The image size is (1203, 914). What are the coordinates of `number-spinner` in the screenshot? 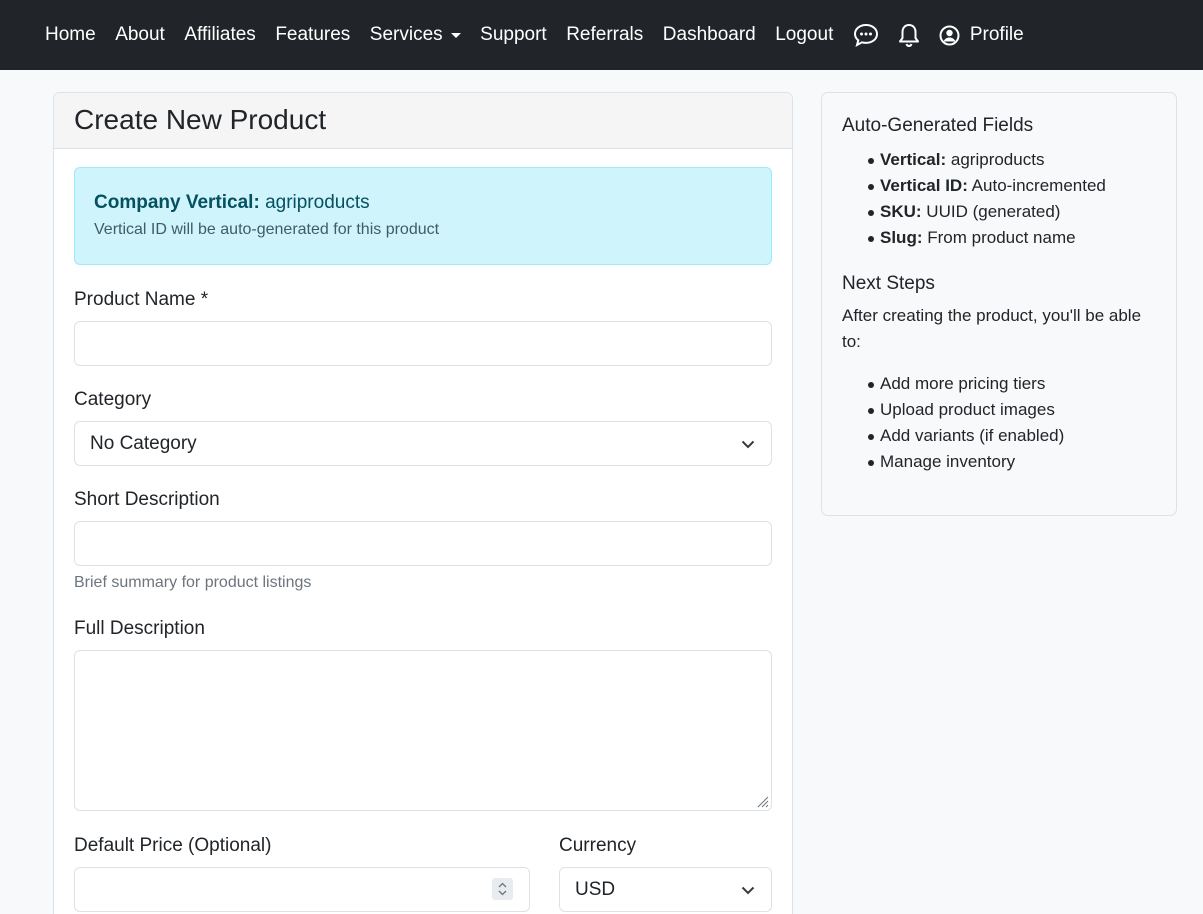 It's located at (502, 889).